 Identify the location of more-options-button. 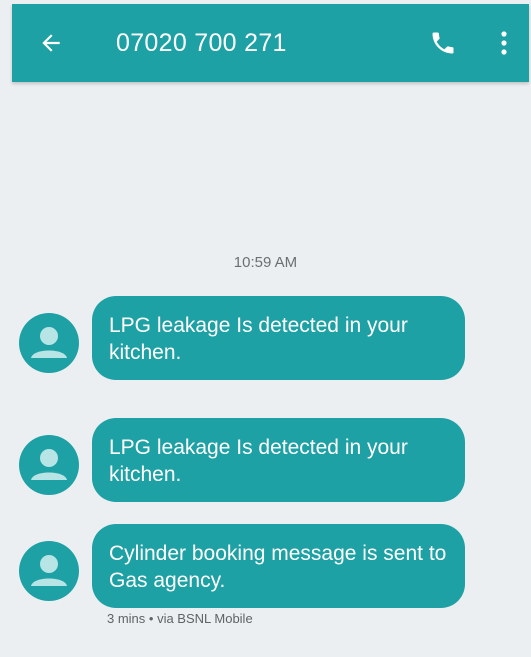
(504, 43).